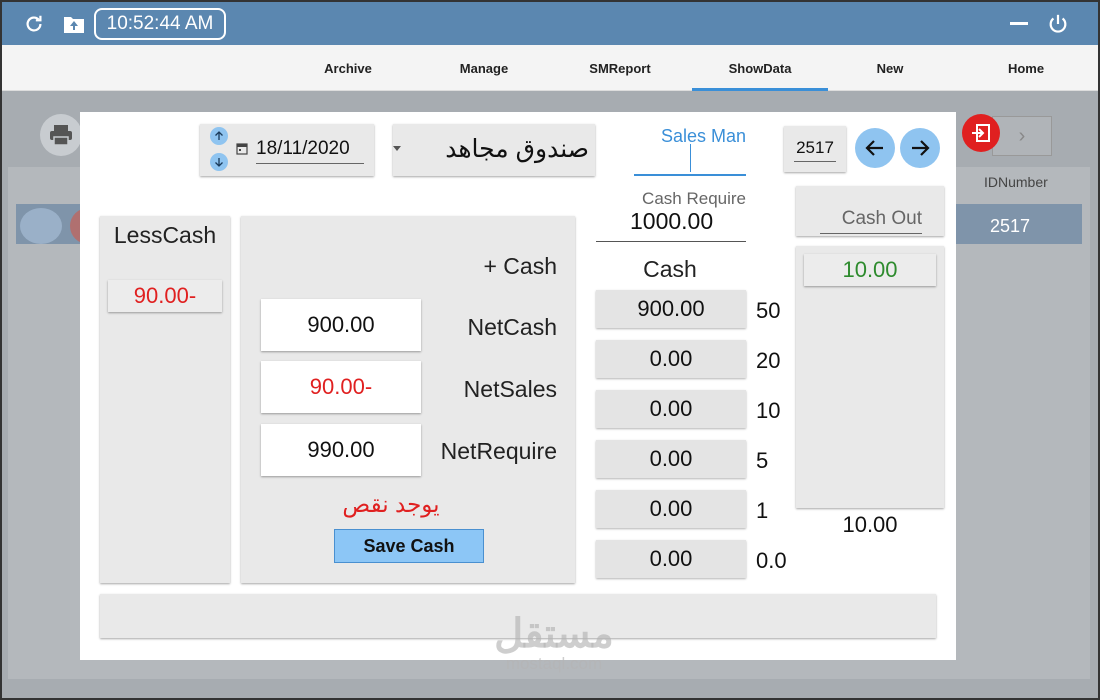  What do you see at coordinates (484, 68) in the screenshot?
I see `menu-manage: Manage` at bounding box center [484, 68].